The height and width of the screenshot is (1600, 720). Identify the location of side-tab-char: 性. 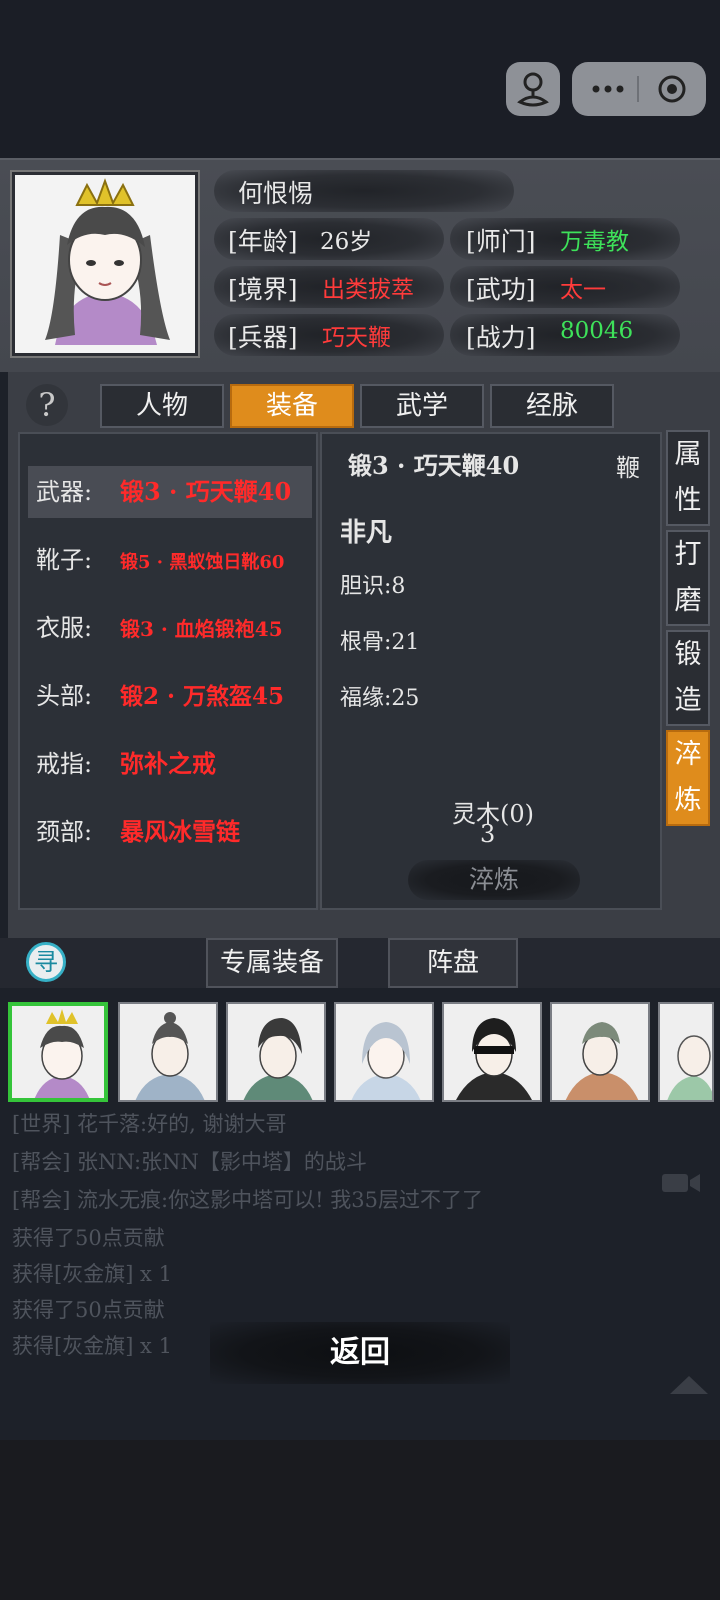
(688, 500).